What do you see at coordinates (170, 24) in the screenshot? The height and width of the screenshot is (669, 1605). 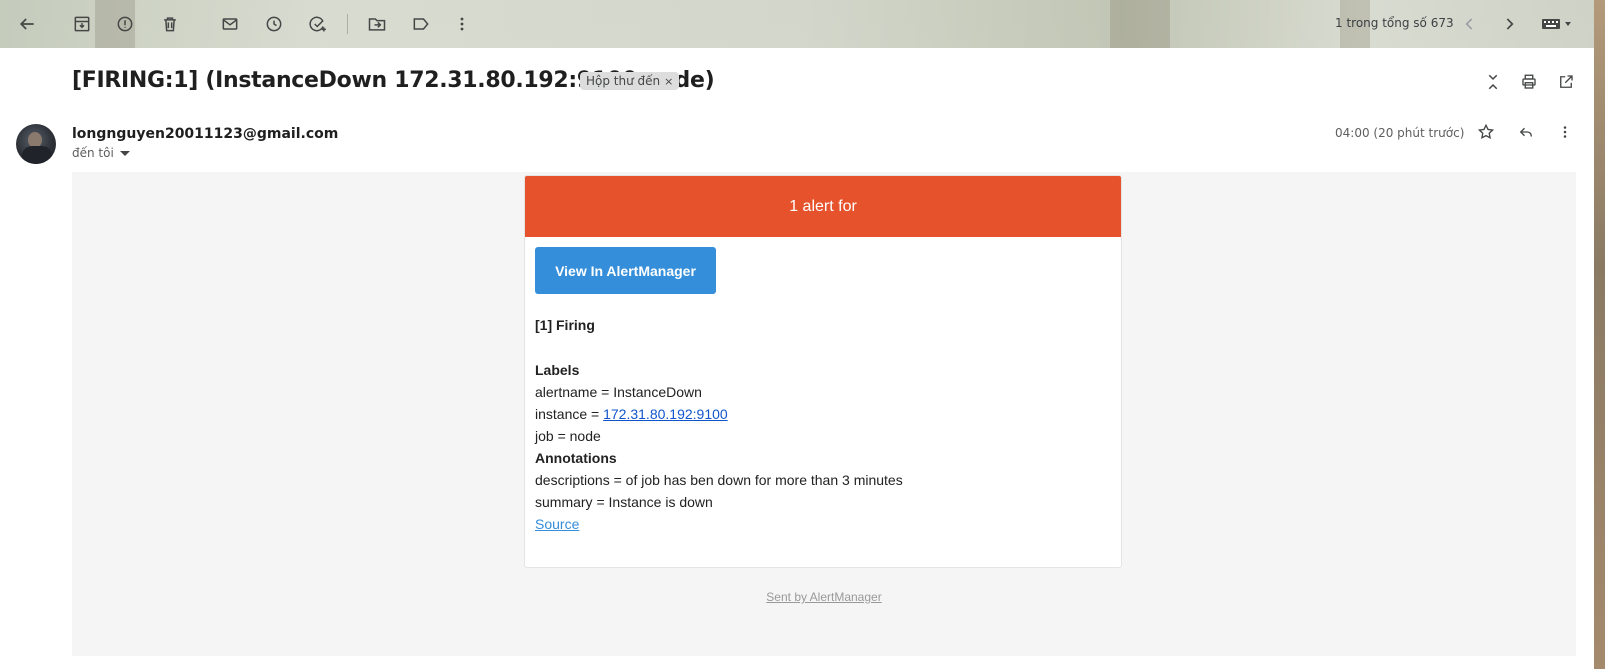 I see `delete-icon` at bounding box center [170, 24].